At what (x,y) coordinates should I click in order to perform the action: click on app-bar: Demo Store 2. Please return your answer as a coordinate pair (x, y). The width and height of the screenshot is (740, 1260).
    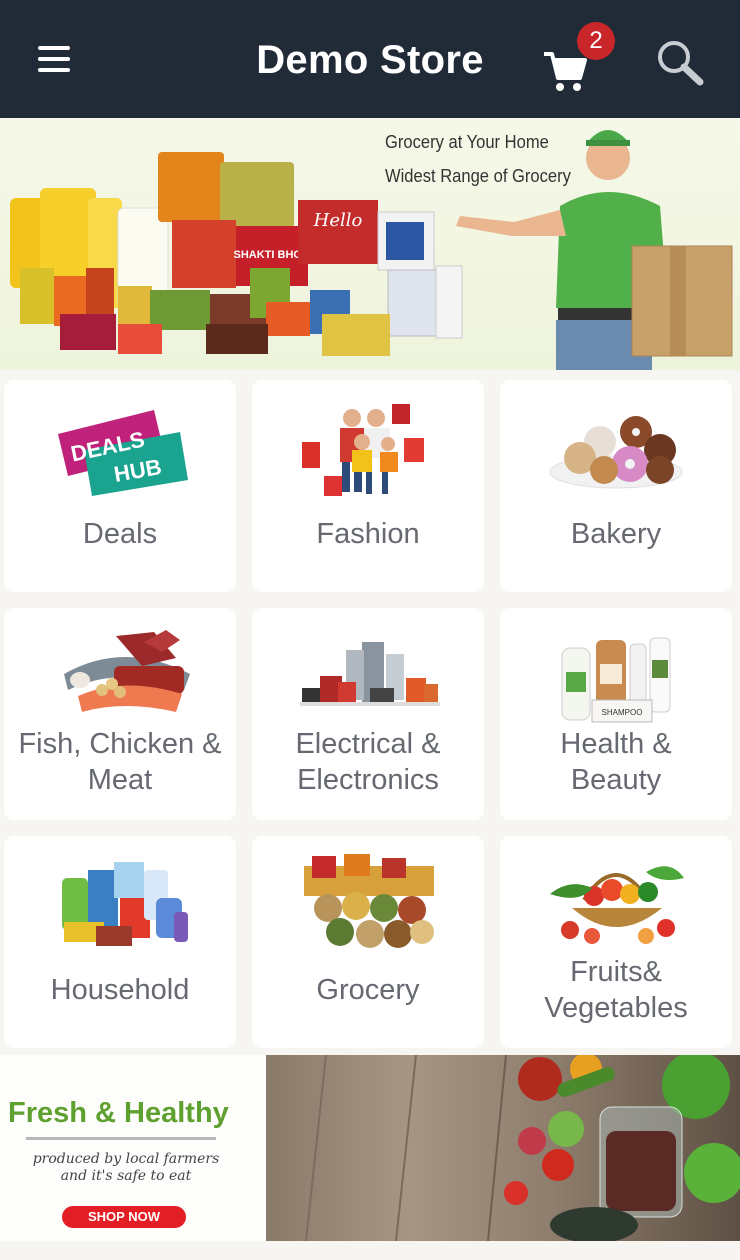
    Looking at the image, I should click on (370, 59).